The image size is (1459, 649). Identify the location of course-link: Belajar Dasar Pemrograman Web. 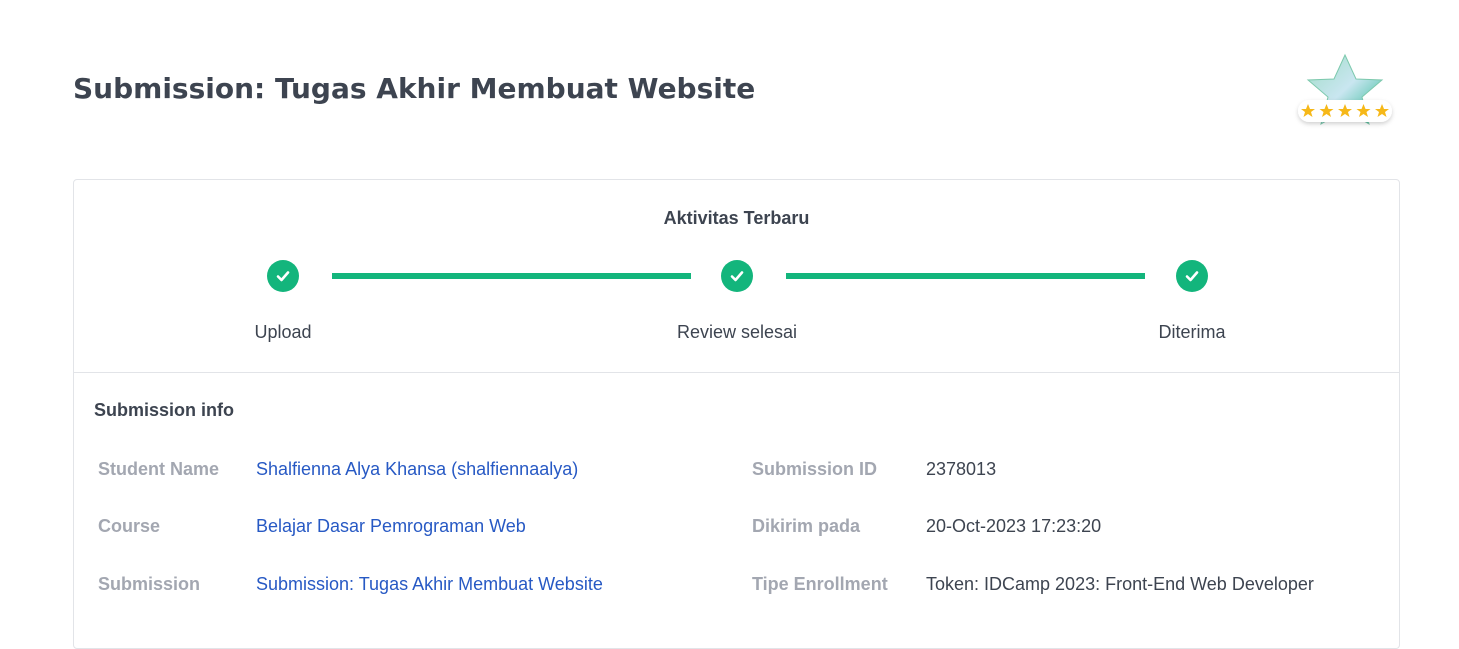
(391, 526).